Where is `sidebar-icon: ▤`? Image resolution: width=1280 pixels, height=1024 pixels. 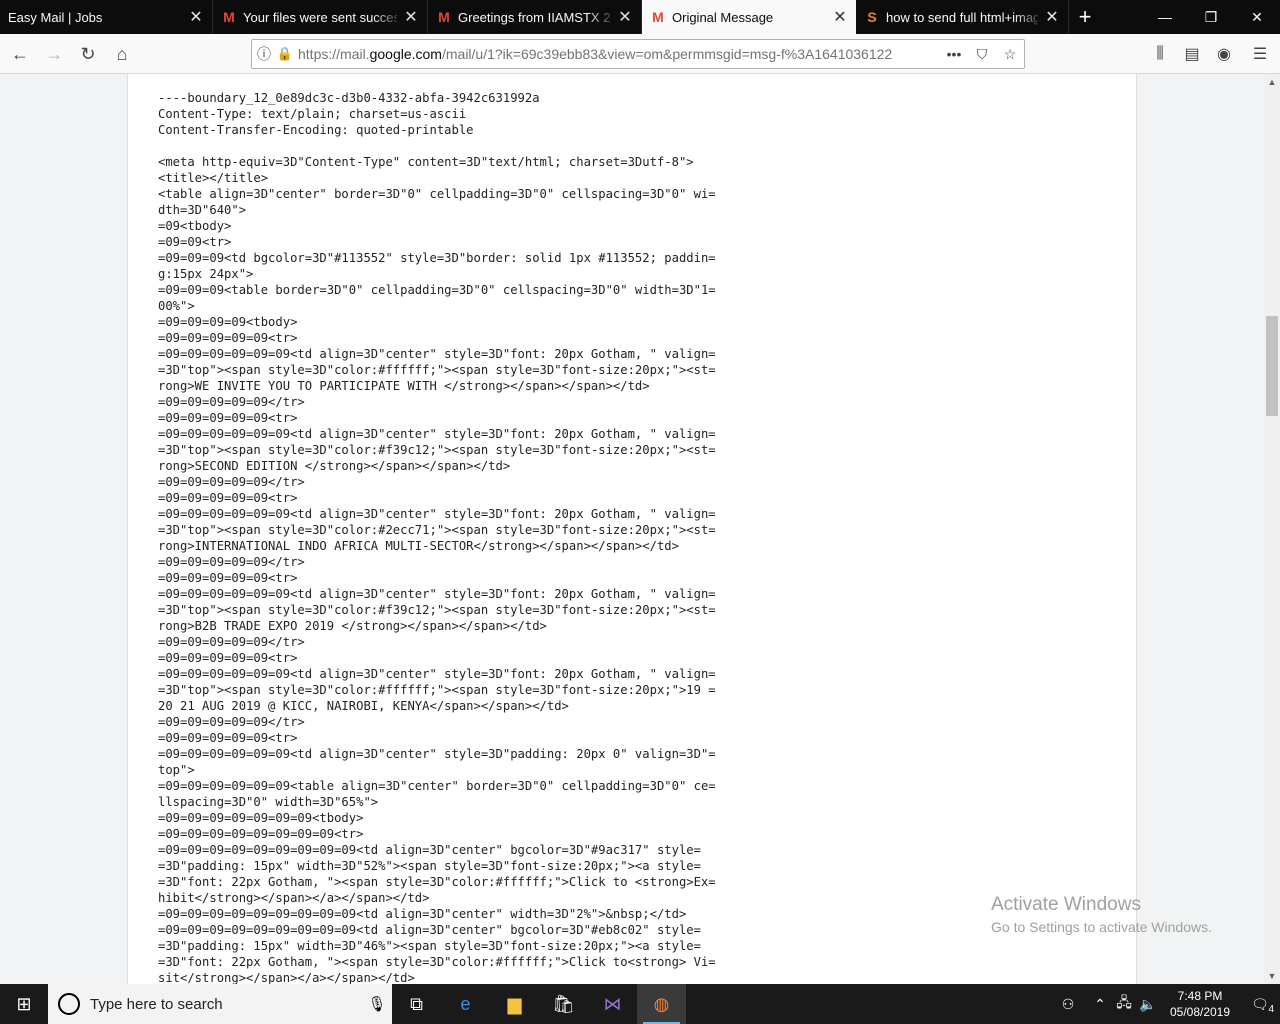 sidebar-icon: ▤ is located at coordinates (1192, 54).